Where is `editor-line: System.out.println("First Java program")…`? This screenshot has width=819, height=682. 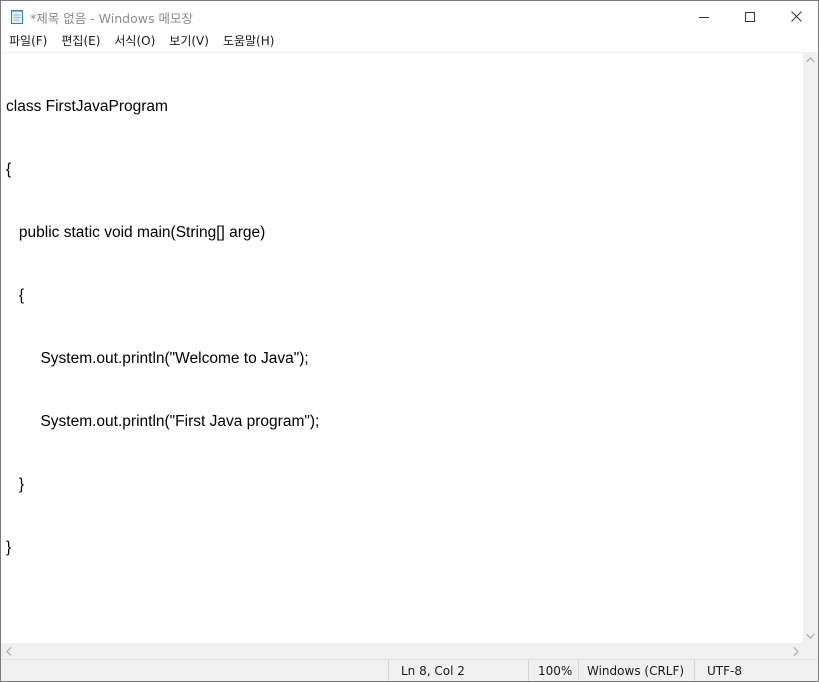 editor-line: System.out.println("First Java program")… is located at coordinates (163, 421).